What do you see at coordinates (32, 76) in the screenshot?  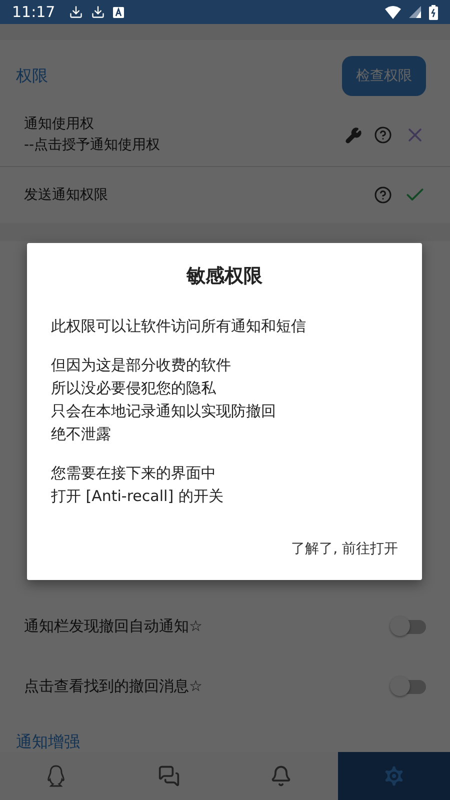 I see `section-title: 权限` at bounding box center [32, 76].